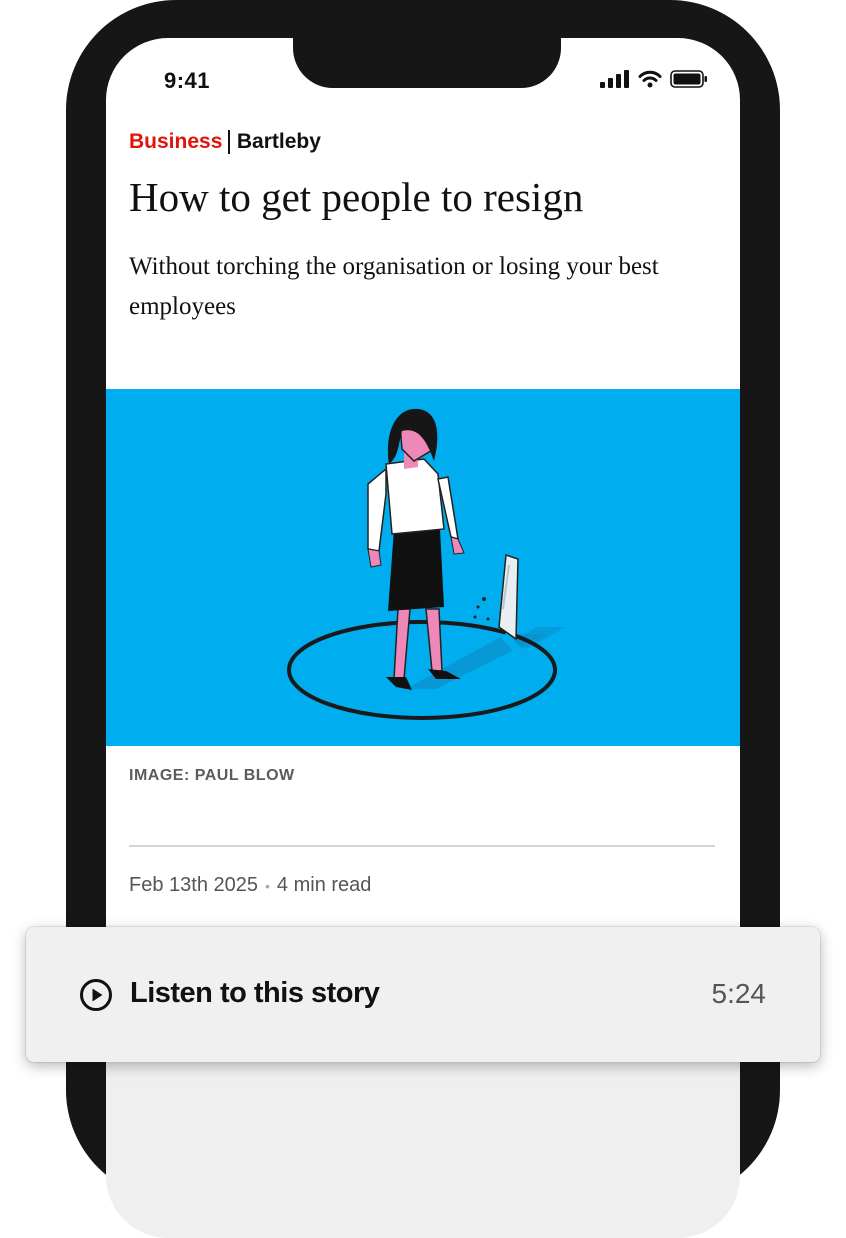  What do you see at coordinates (175, 142) in the screenshot?
I see `section-link: Business` at bounding box center [175, 142].